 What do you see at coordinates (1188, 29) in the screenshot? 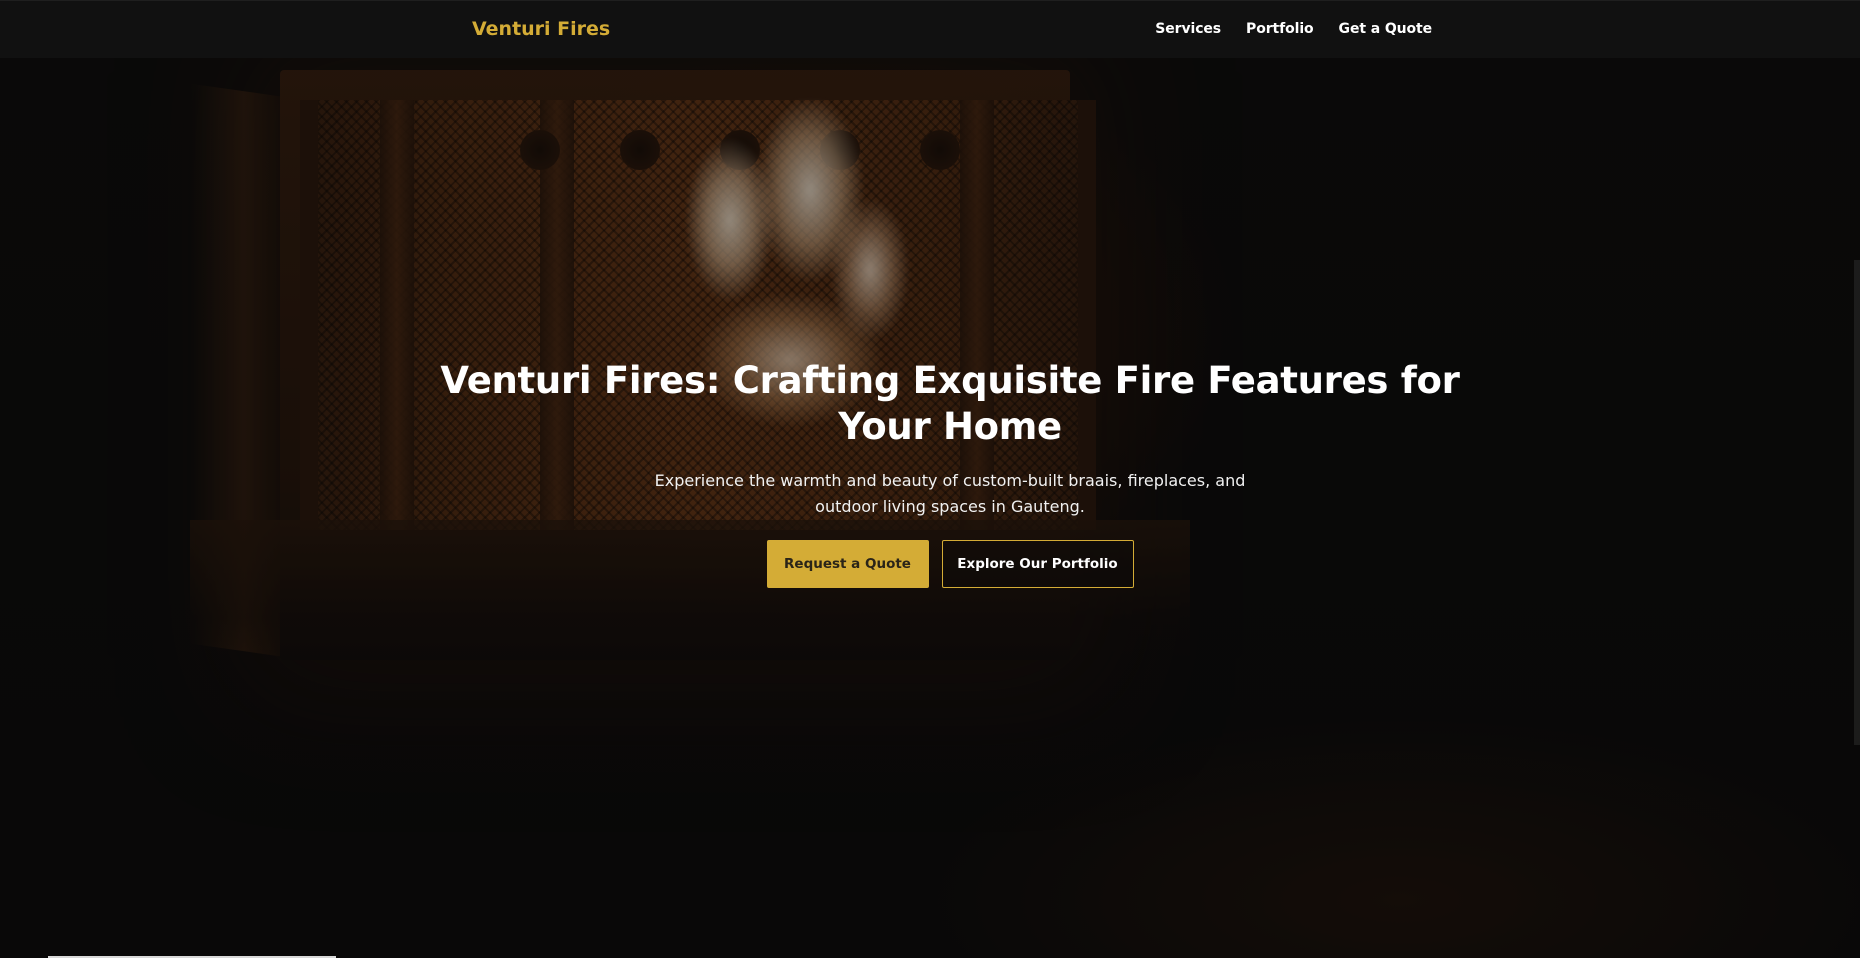
I see `nav-link-services: Services` at bounding box center [1188, 29].